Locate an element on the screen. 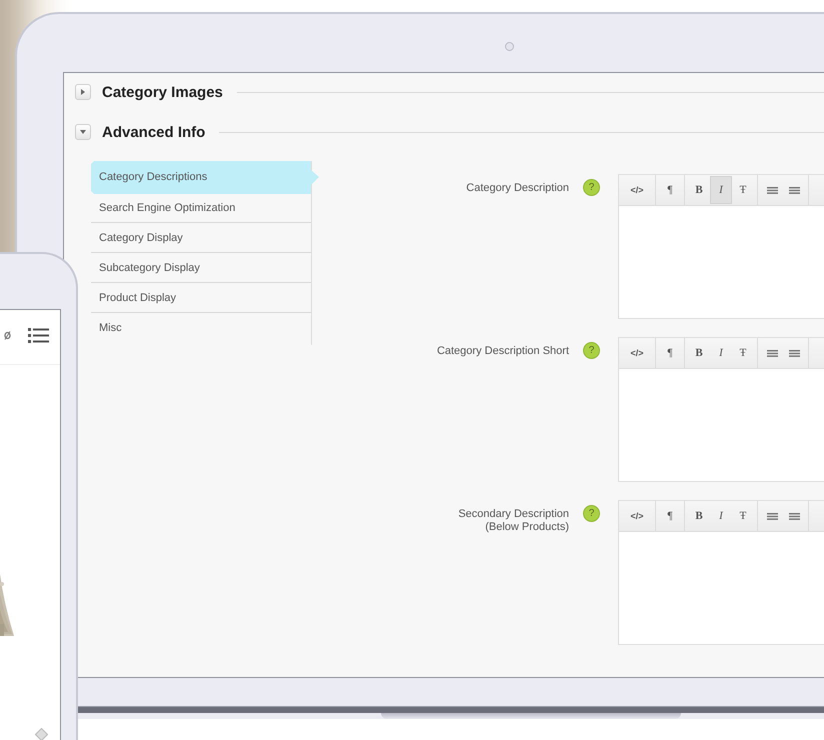 This screenshot has height=740, width=824. side-tab: Category Descriptions is located at coordinates (205, 177).